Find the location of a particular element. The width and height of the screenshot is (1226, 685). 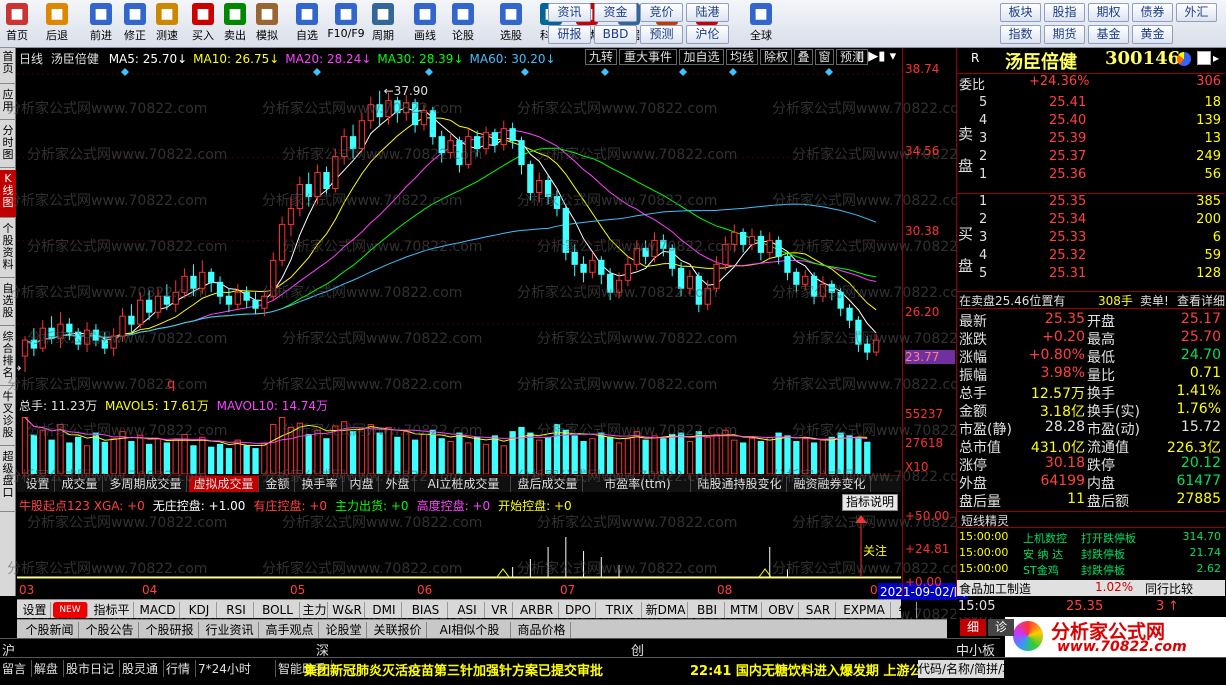

peer-compare-button: 同行比较 is located at coordinates (1169, 588).